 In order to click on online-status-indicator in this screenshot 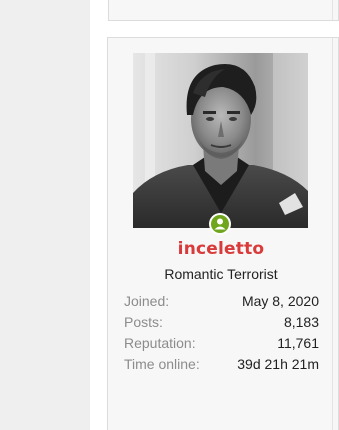, I will do `click(220, 224)`.